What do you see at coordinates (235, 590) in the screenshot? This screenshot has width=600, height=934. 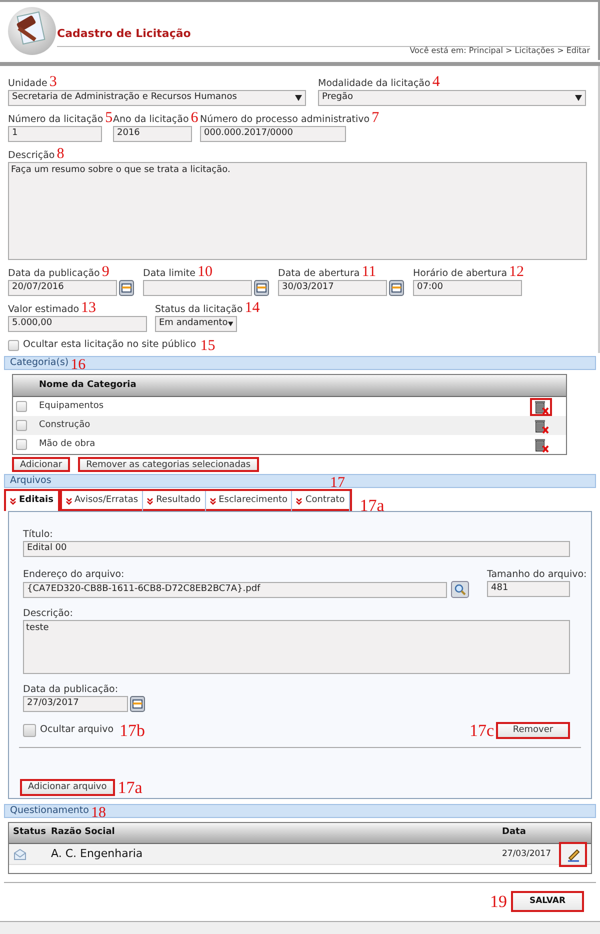 I see `text-field: {CA7ED320-CB8B-1611-6CB8-D72C8EB2BC7A}.pdf` at bounding box center [235, 590].